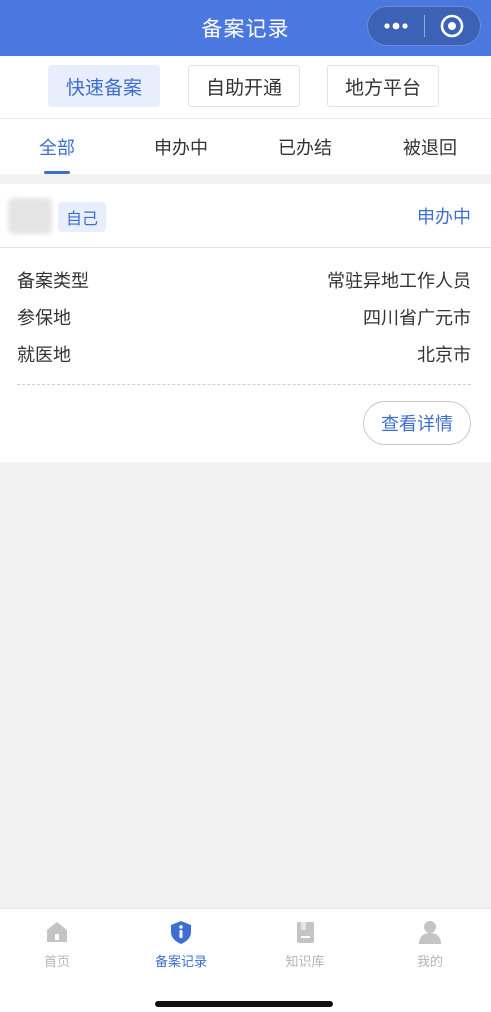 This screenshot has height=1012, width=491. Describe the element at coordinates (399, 281) in the screenshot. I see `info-value: 常驻异地工作人员` at that location.